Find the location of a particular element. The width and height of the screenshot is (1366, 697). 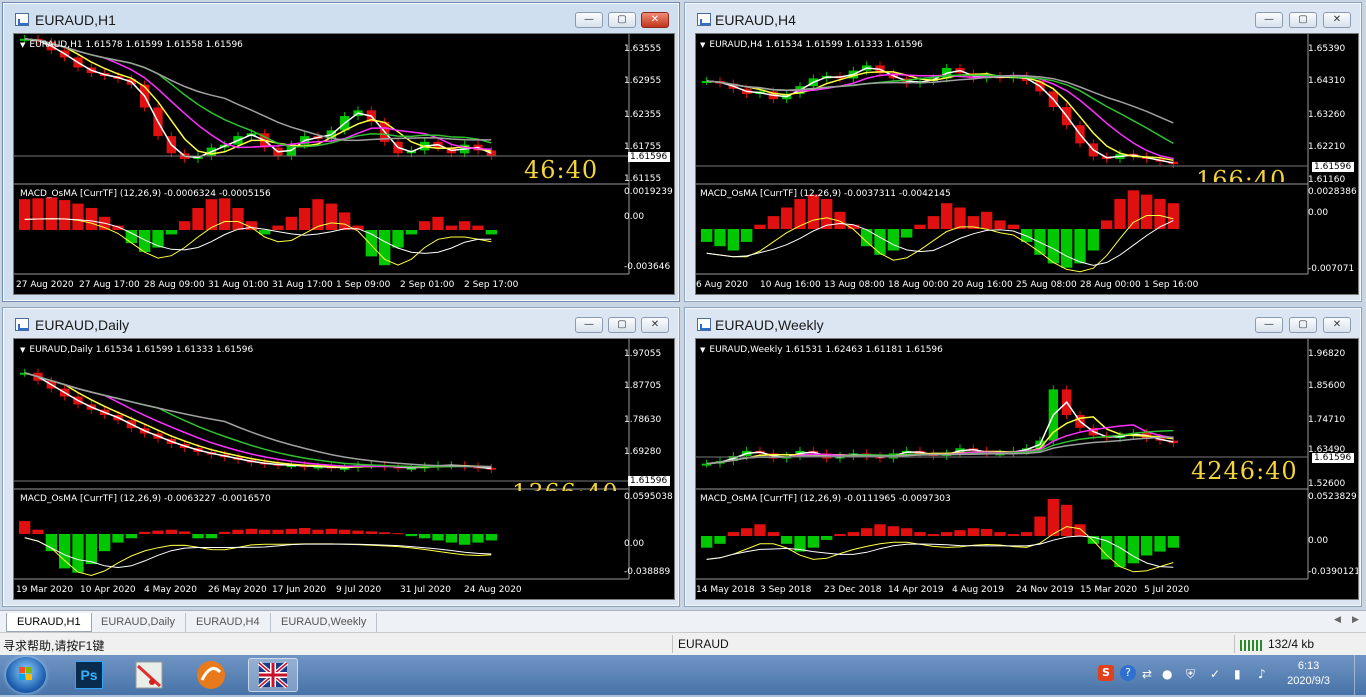

start-button is located at coordinates (26, 675).